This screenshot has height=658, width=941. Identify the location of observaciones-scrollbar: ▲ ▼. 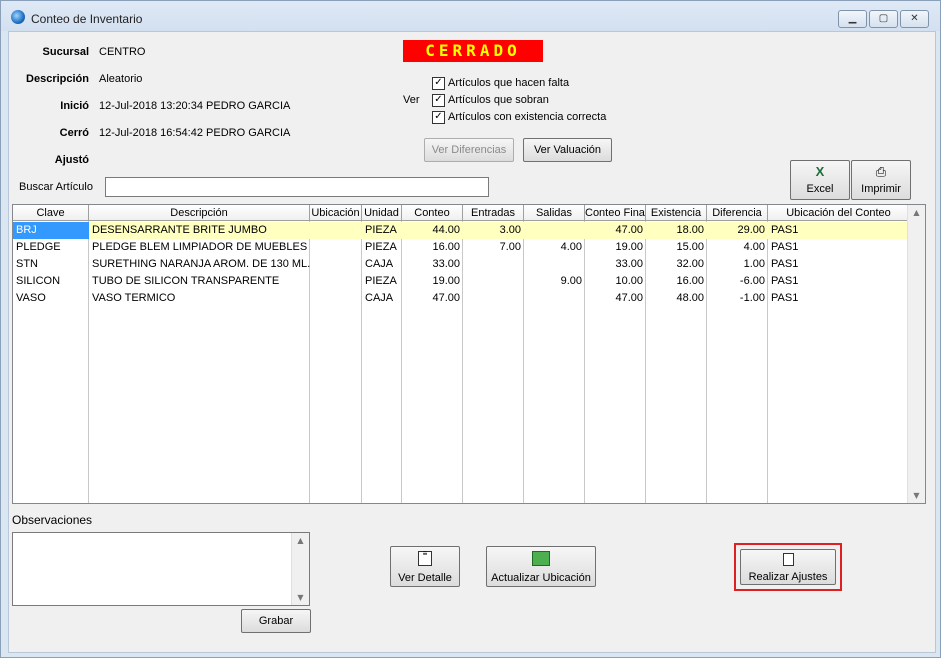
(300, 569).